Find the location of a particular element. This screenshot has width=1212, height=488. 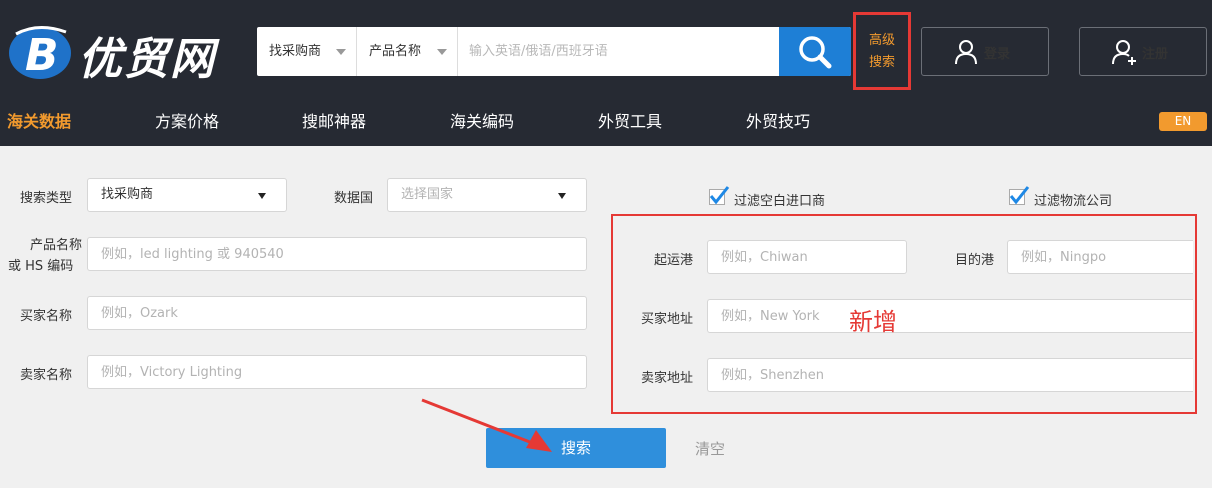

advanced-search-line1: 高级 is located at coordinates (881, 40).